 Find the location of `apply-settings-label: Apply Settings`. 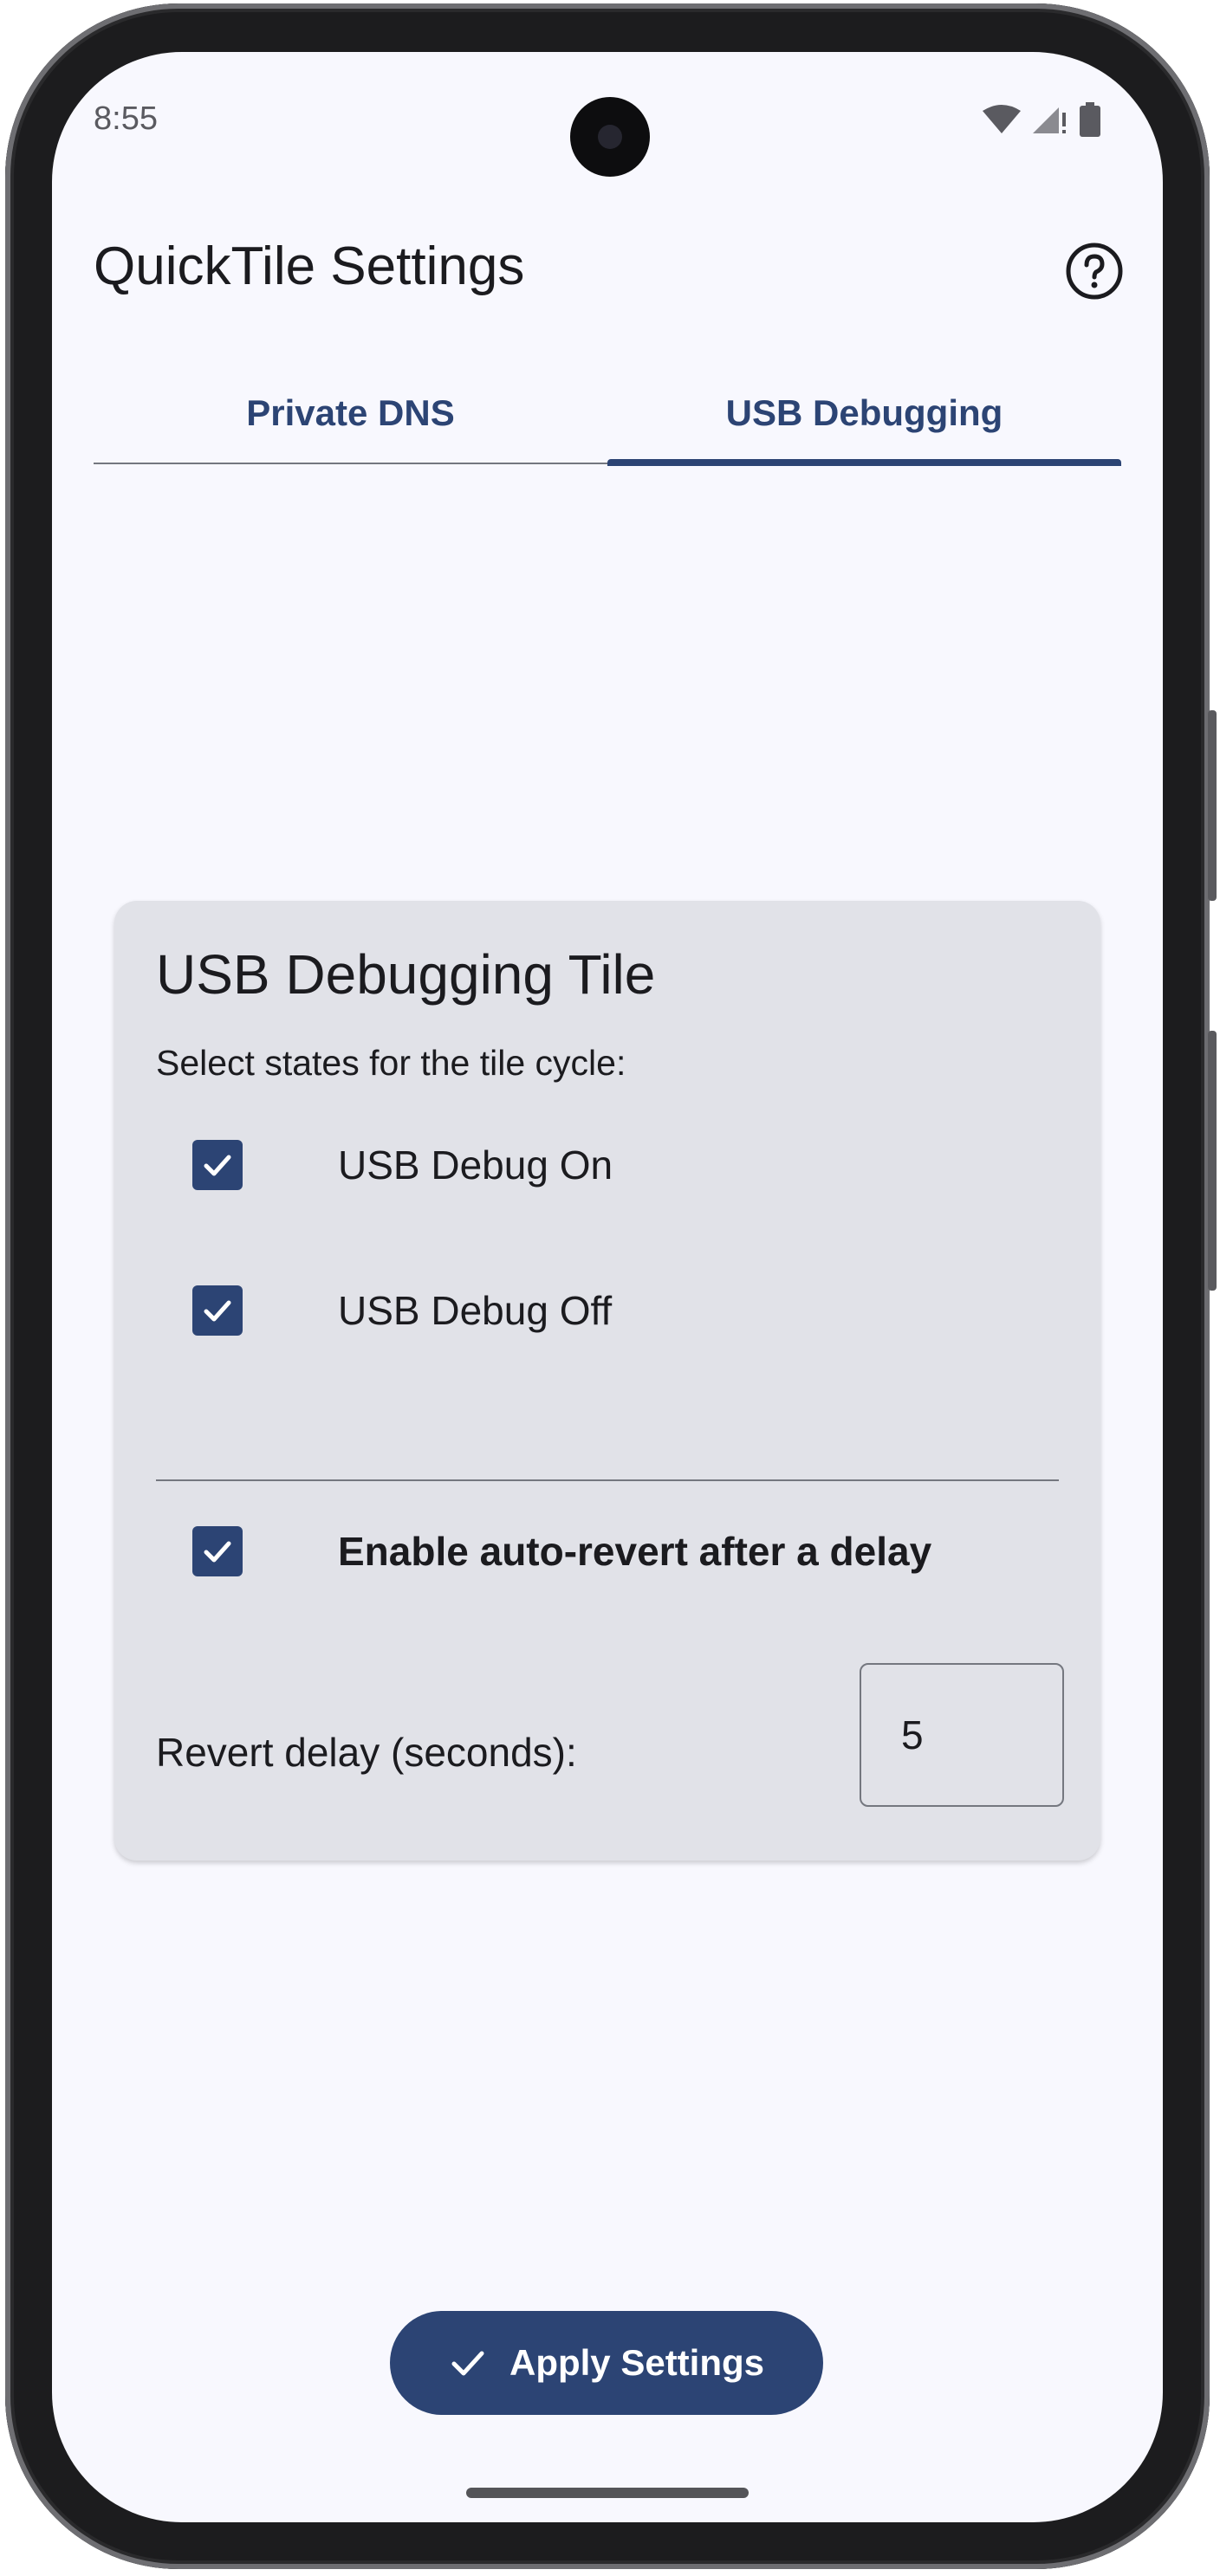

apply-settings-label: Apply Settings is located at coordinates (637, 2362).